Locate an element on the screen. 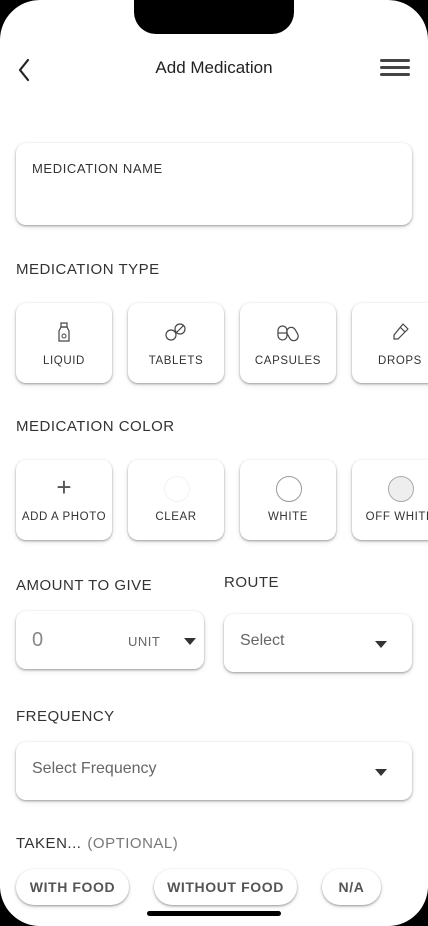 The image size is (428, 926). page-title: Add Medication is located at coordinates (214, 67).